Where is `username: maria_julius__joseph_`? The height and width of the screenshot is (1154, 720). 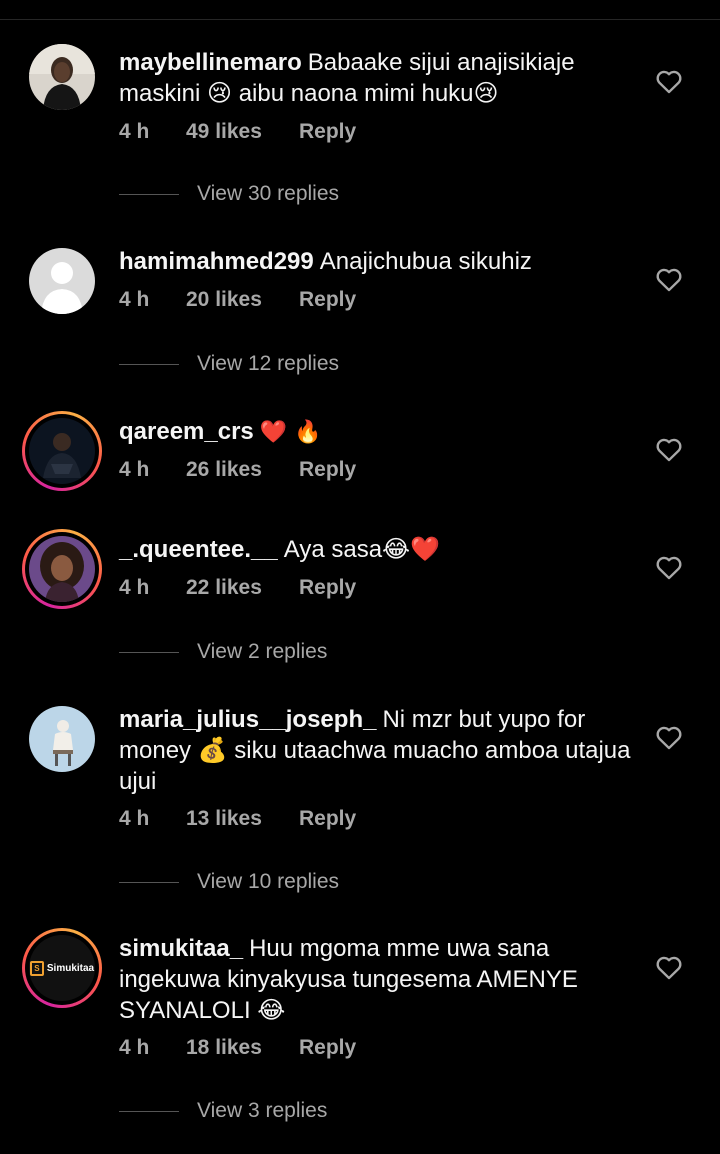
username: maria_julius__joseph_ is located at coordinates (247, 719).